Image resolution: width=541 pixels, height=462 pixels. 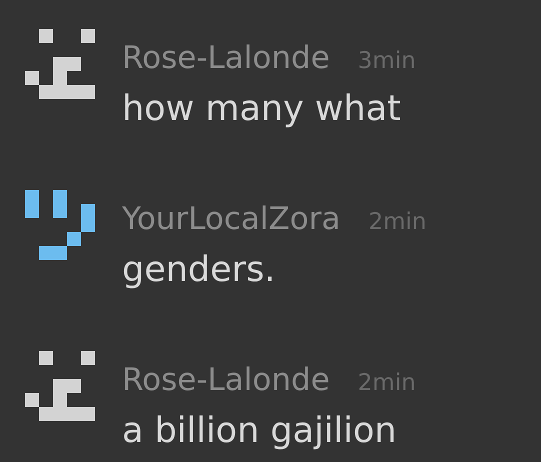 What do you see at coordinates (231, 219) in the screenshot?
I see `username: YourLocalZora` at bounding box center [231, 219].